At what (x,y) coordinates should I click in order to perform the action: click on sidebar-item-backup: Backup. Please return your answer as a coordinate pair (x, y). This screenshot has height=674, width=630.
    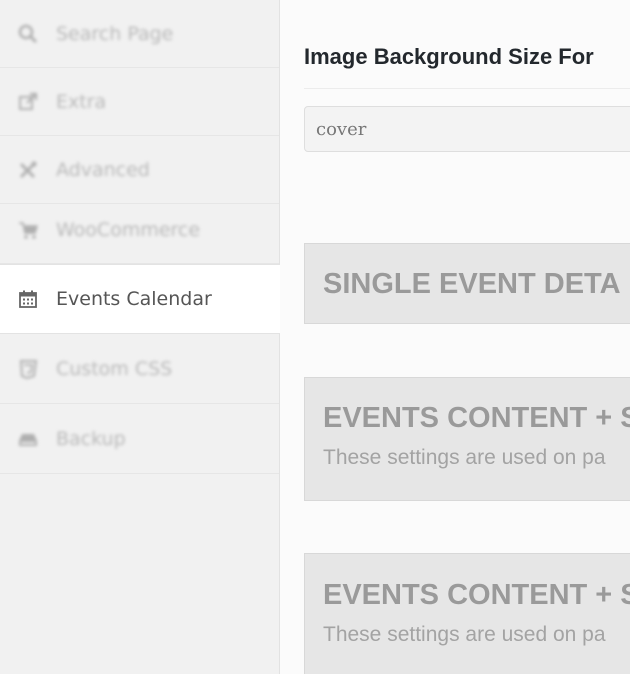
    Looking at the image, I should click on (139, 439).